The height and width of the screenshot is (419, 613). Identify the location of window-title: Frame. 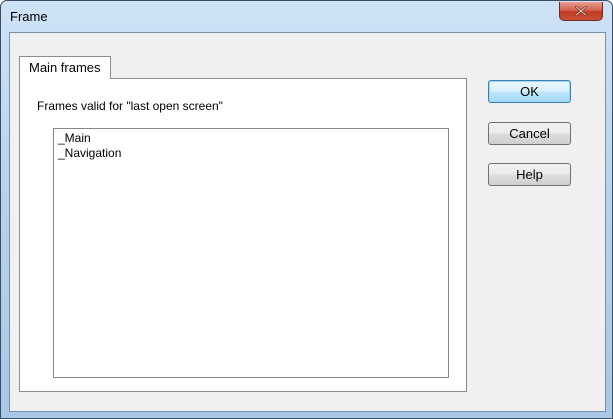
(29, 16).